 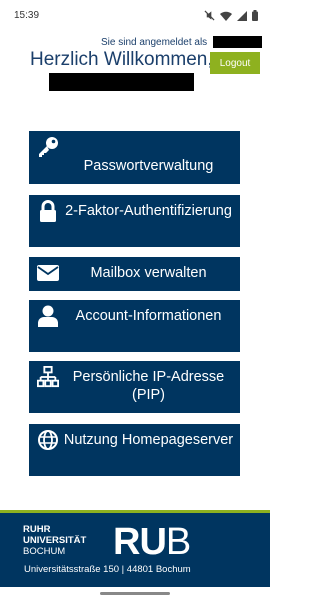 I want to click on menu-item-2fa: 2-Faktor-Authentifizierung, so click(x=134, y=221).